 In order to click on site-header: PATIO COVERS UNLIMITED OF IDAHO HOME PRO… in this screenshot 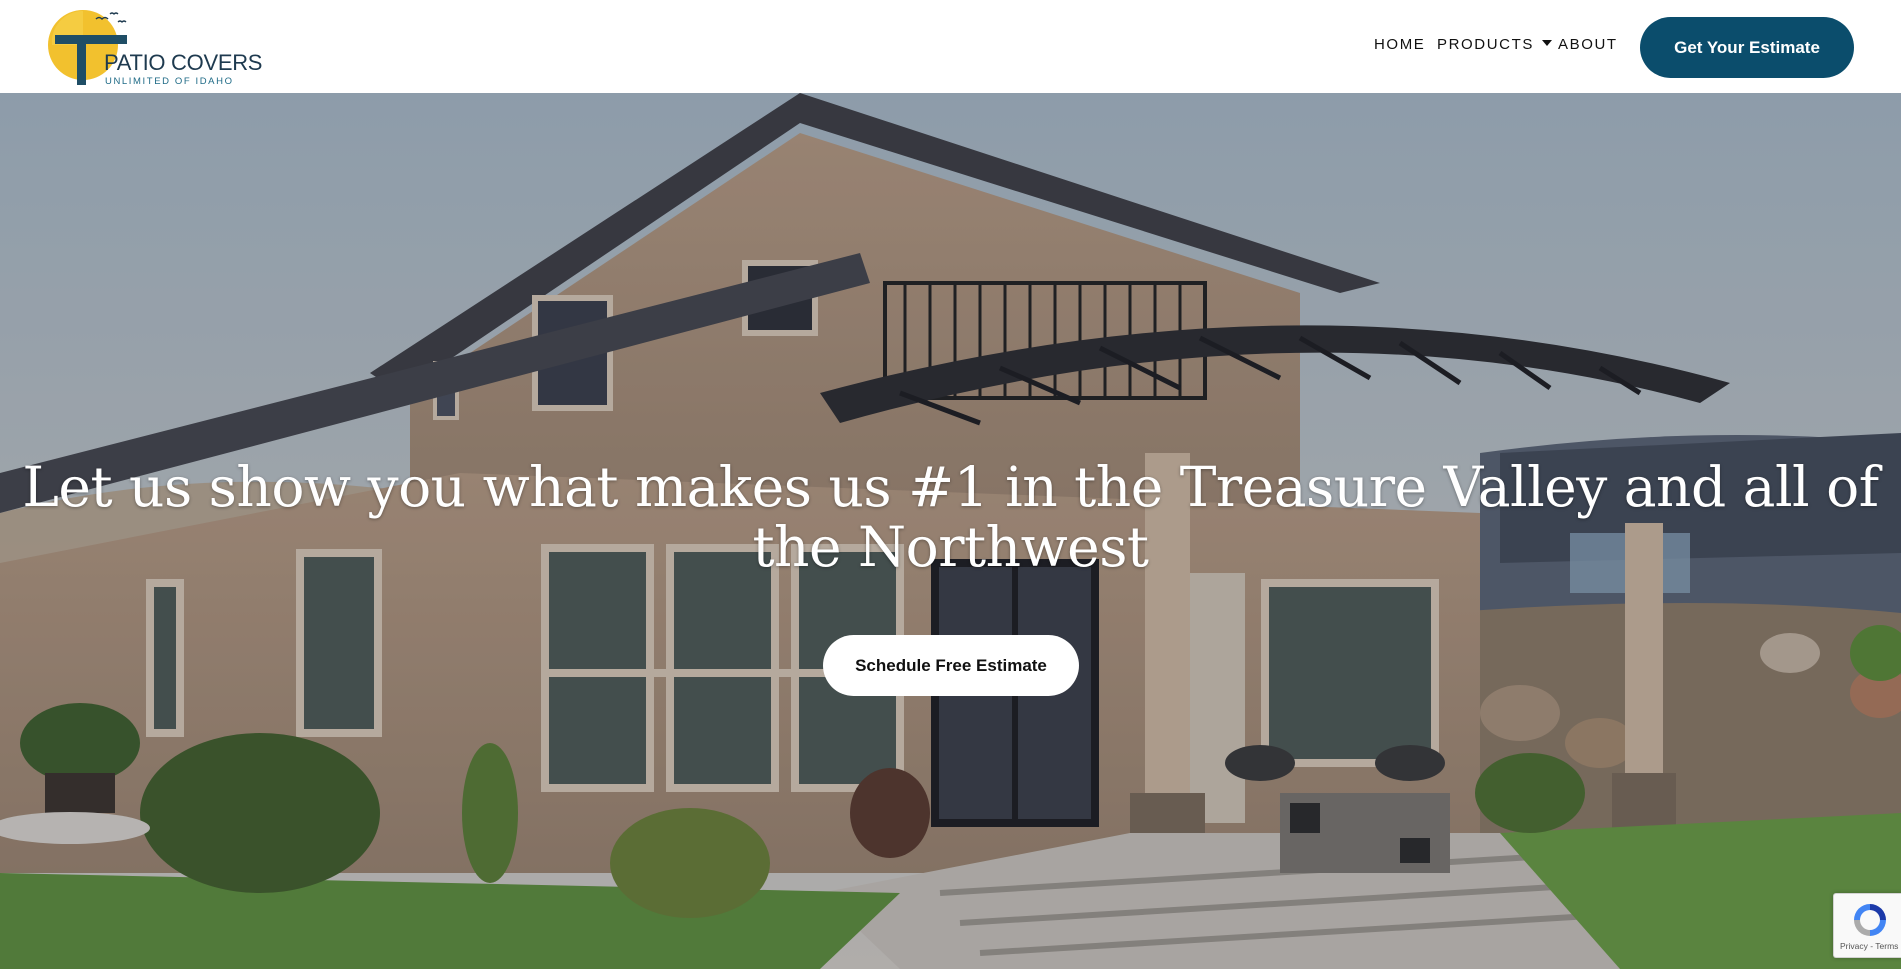, I will do `click(950, 46)`.